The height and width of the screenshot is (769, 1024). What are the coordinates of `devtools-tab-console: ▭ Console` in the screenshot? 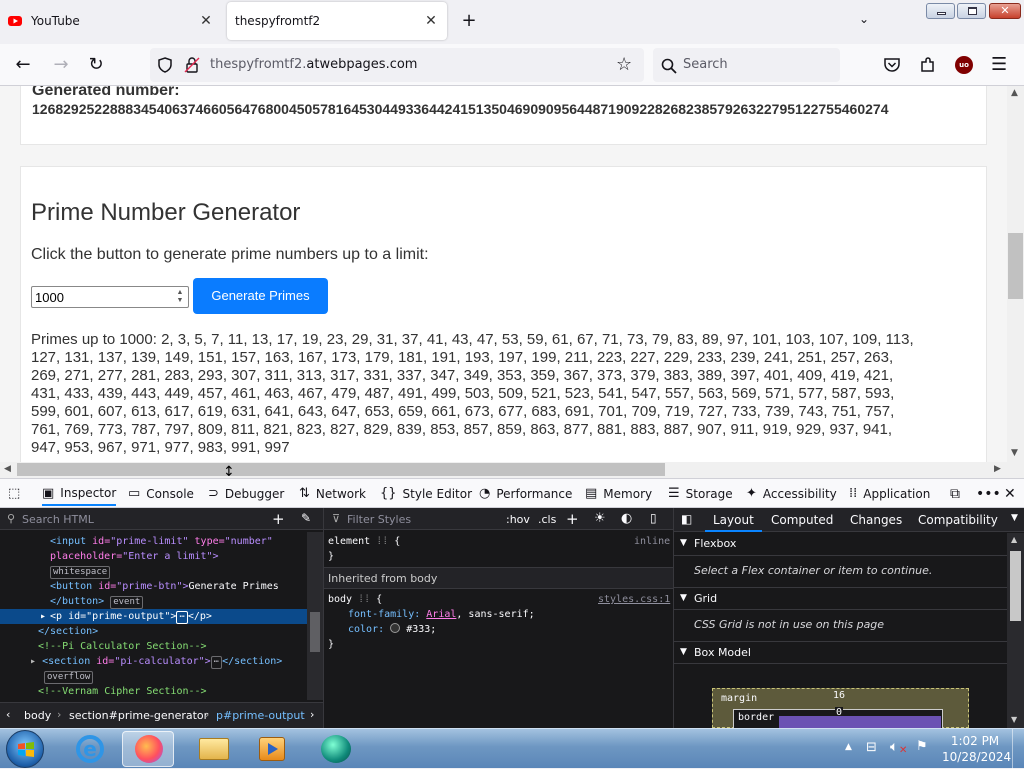 It's located at (161, 493).